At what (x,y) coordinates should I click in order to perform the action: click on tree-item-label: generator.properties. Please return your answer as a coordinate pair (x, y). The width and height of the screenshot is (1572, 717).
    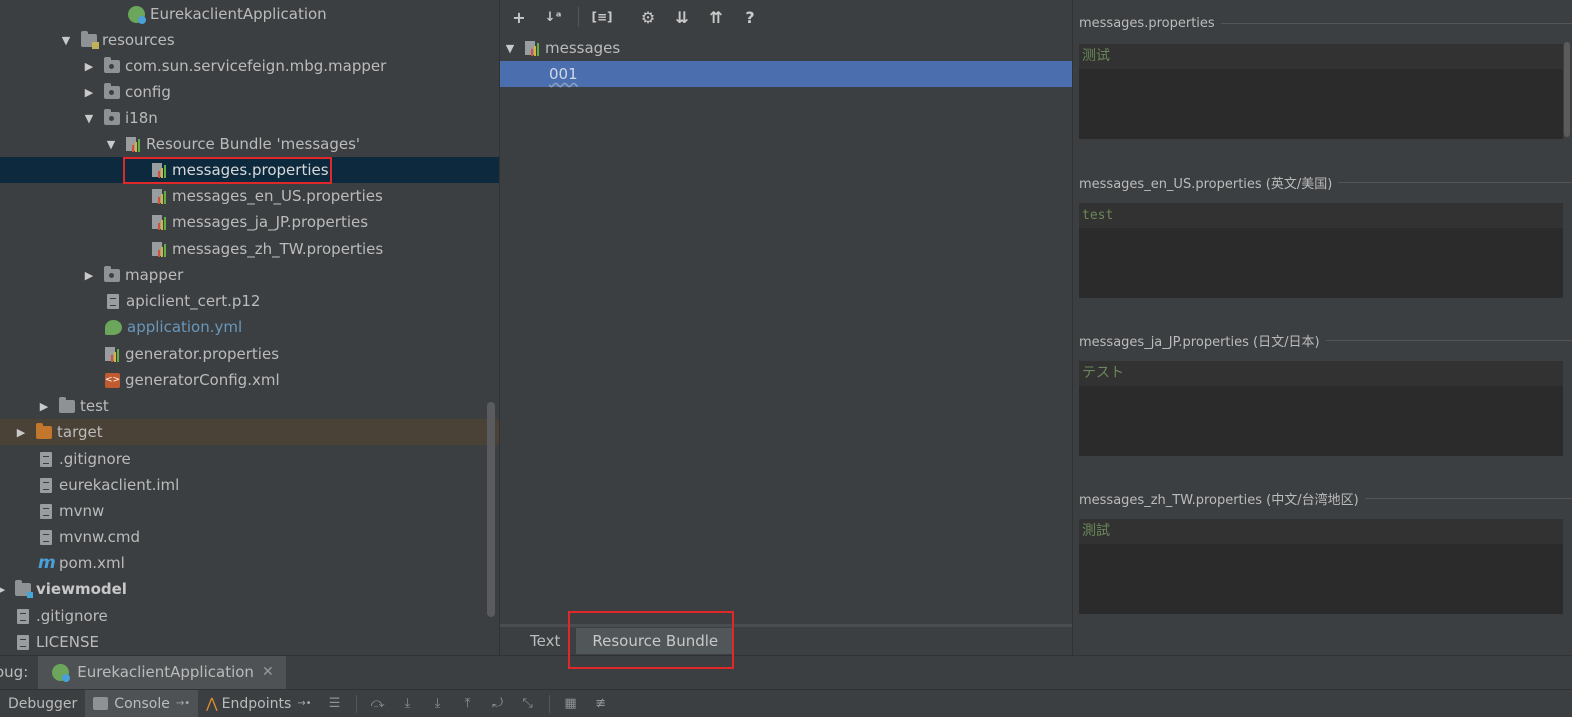
    Looking at the image, I should click on (202, 354).